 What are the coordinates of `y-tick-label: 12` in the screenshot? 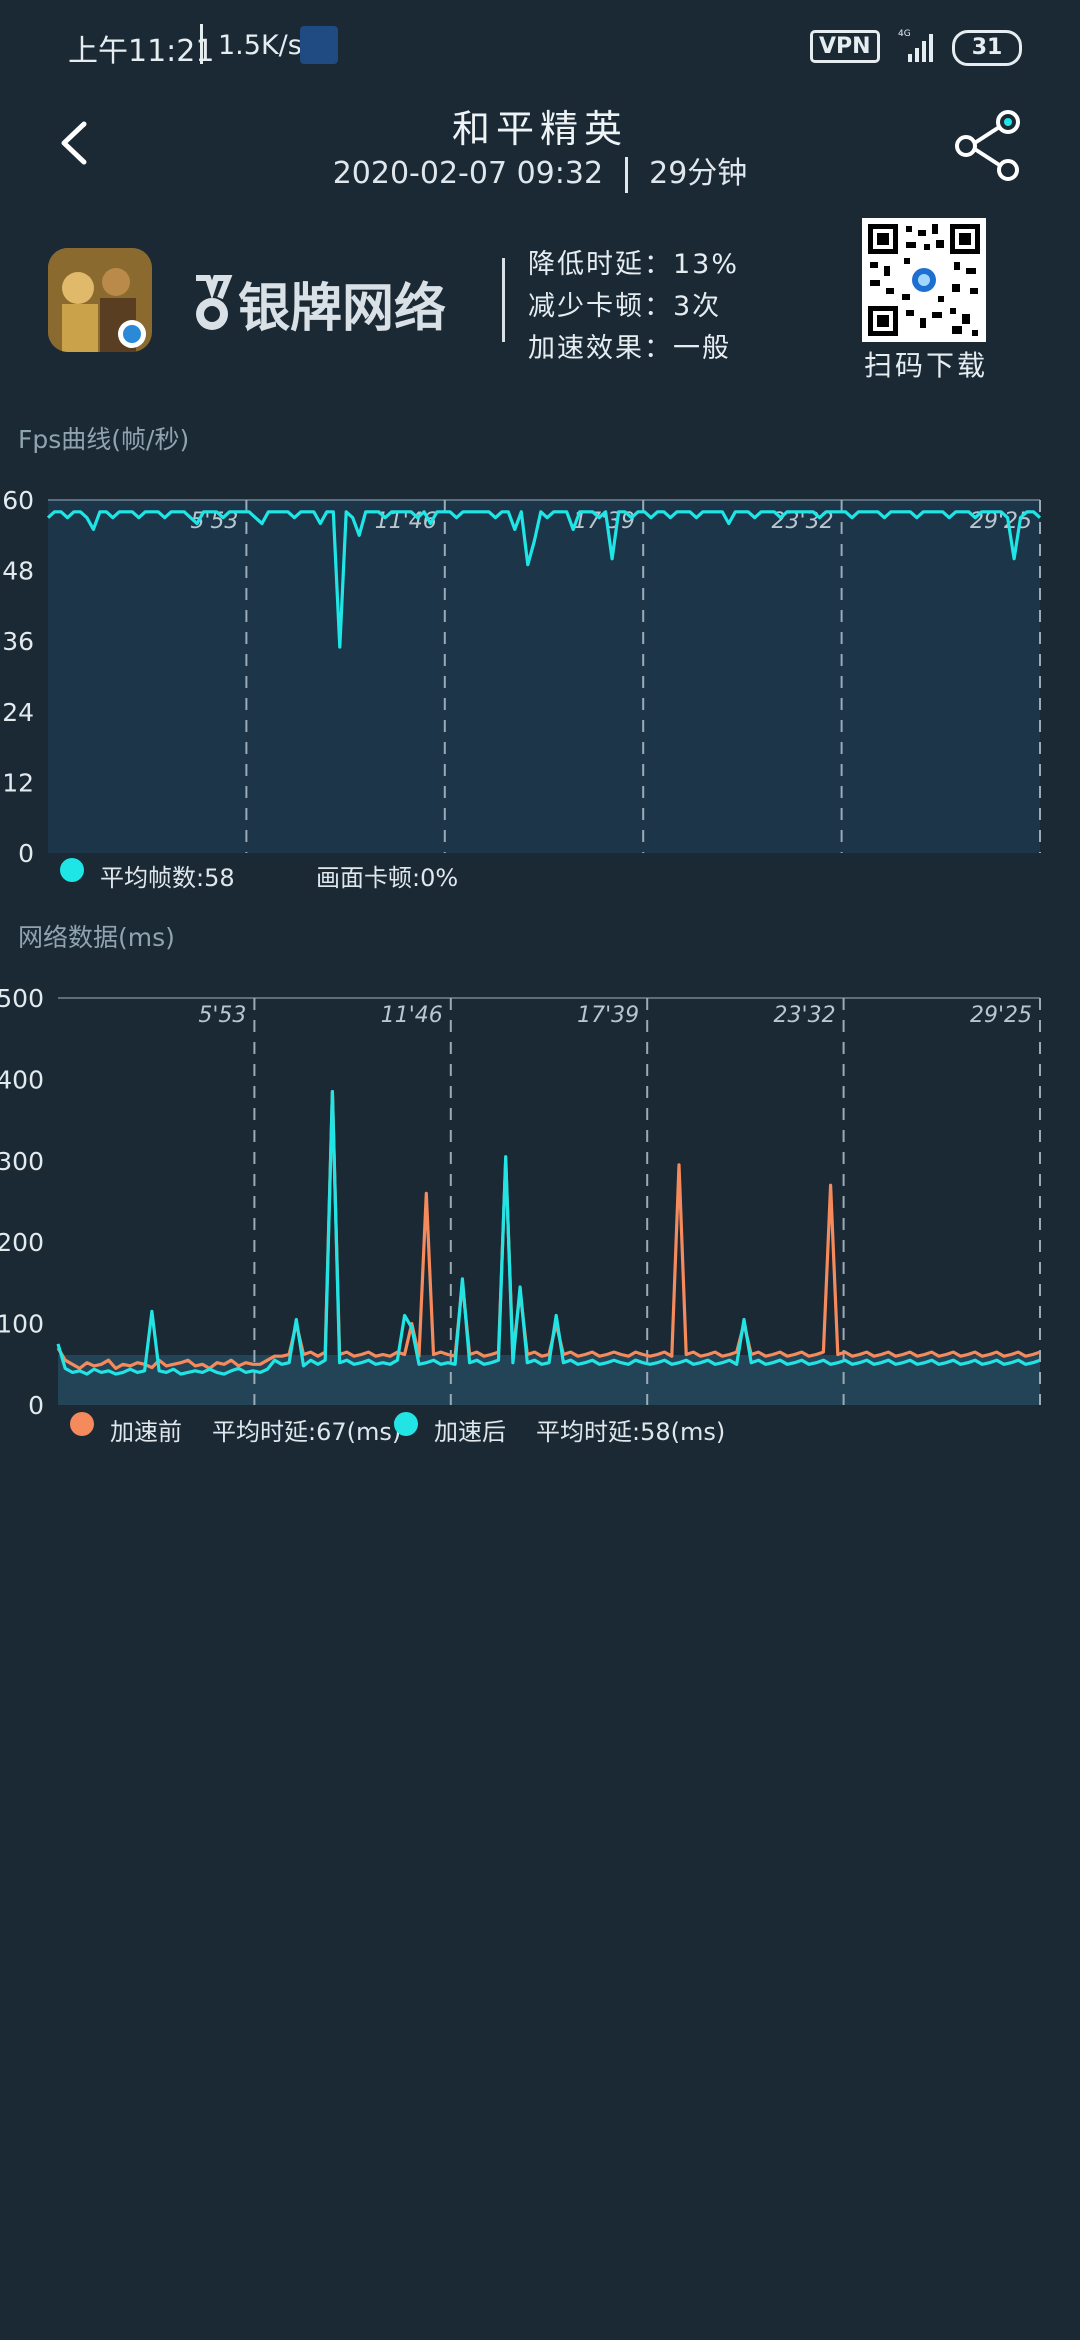 It's located at (18, 782).